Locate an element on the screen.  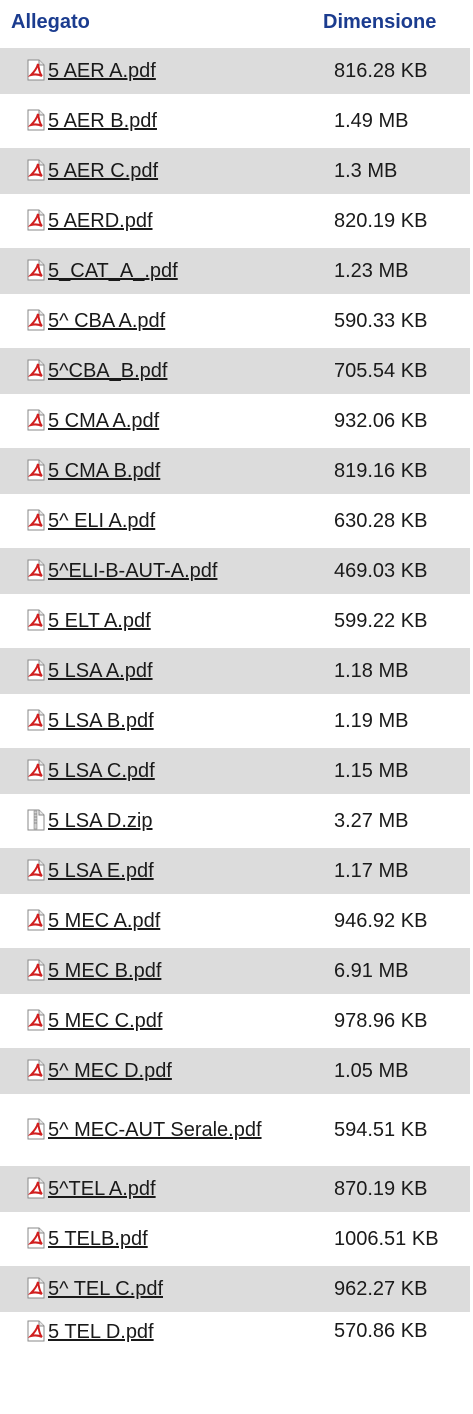
file-size: 962.27 KB is located at coordinates (390, 1289).